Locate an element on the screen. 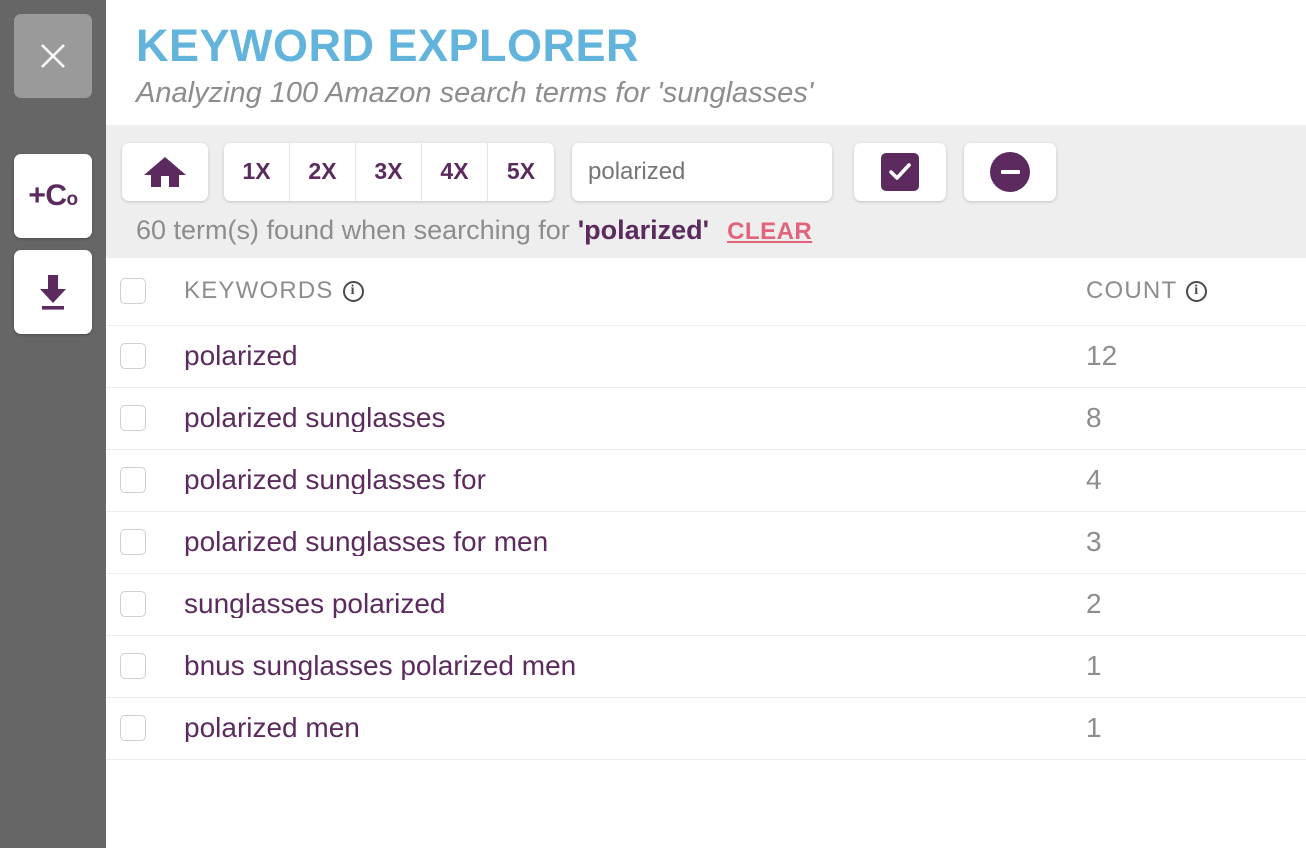  multiplier-button-5x: 5X is located at coordinates (521, 171).